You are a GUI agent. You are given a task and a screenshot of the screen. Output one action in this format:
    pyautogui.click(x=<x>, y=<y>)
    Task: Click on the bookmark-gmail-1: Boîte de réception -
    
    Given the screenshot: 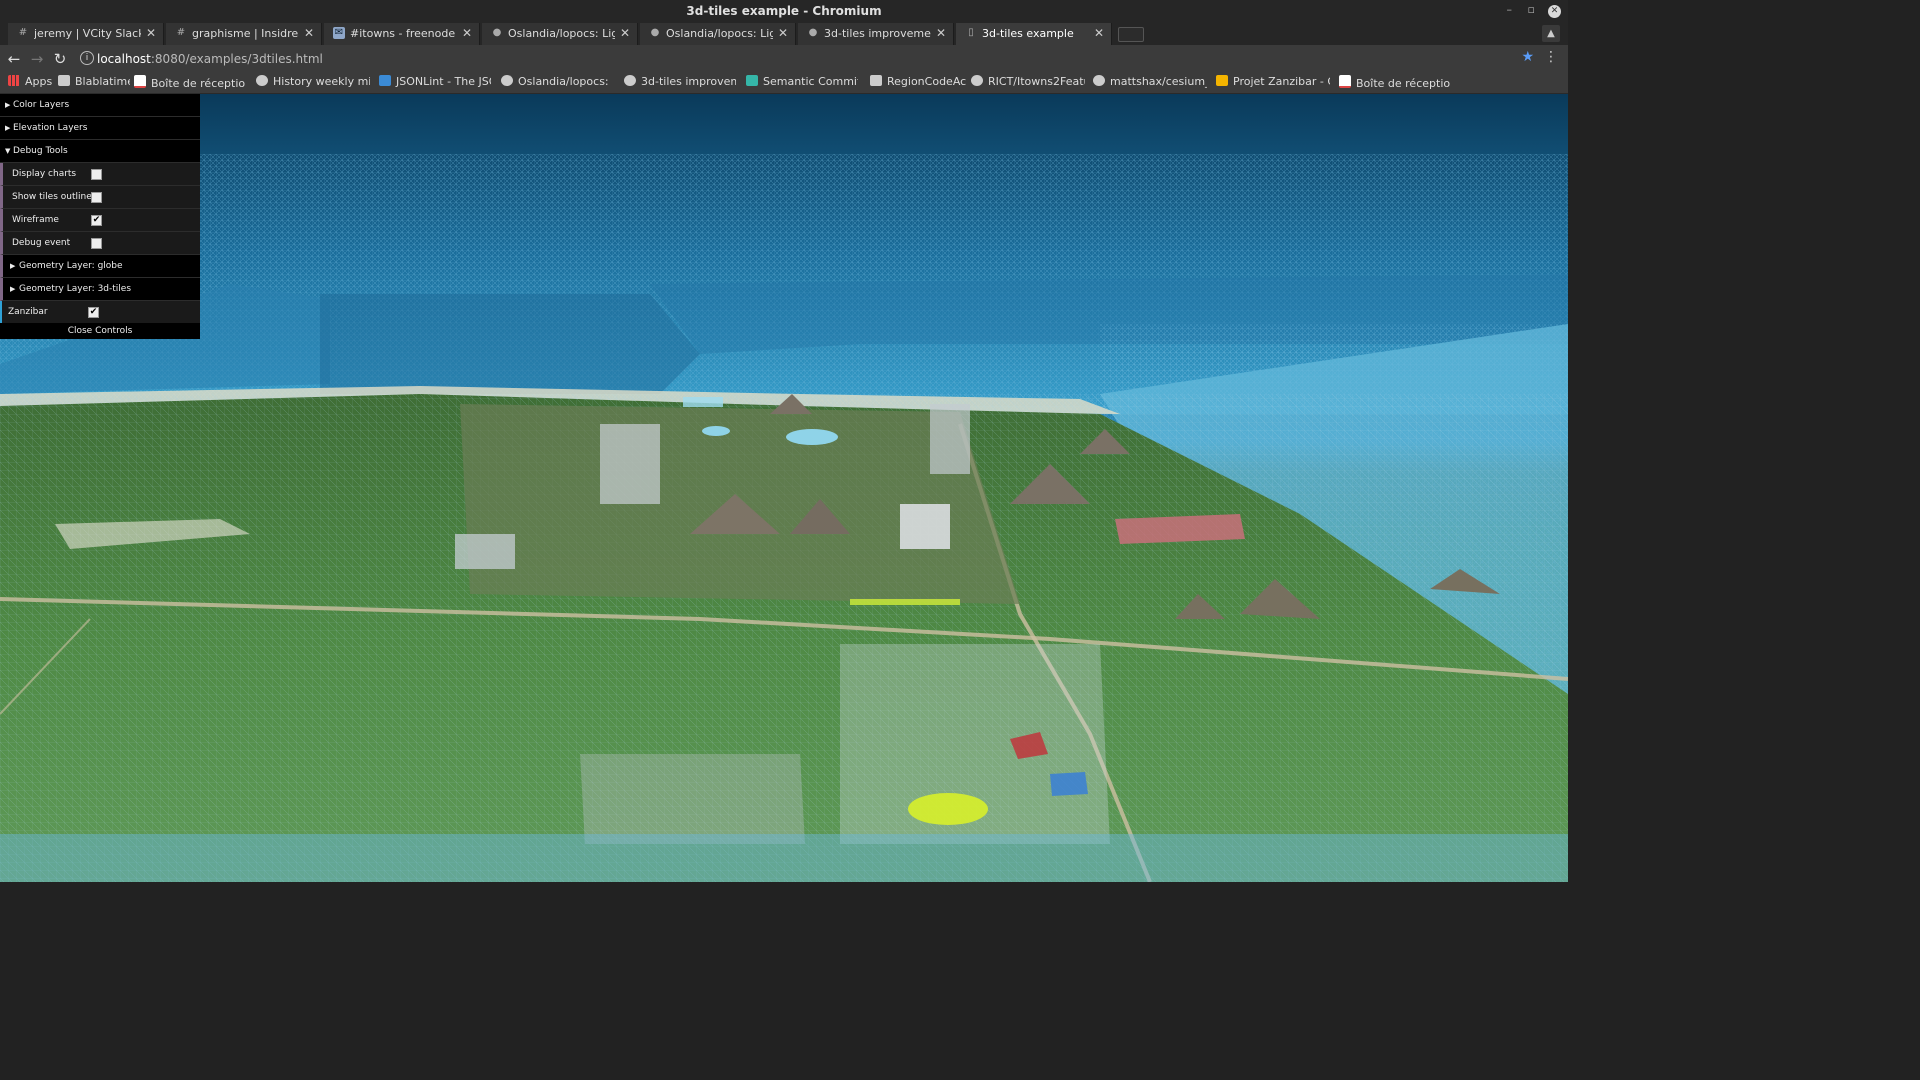 What is the action you would take?
    pyautogui.click(x=190, y=83)
    